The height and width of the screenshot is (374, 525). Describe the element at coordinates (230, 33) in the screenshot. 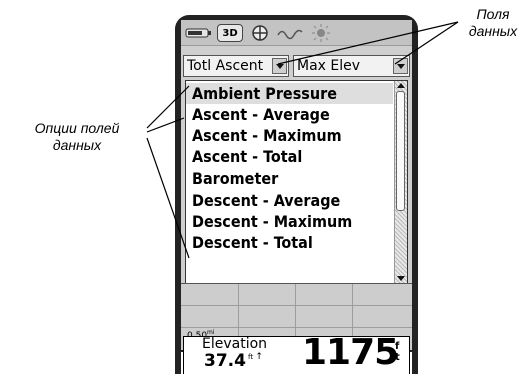

I see `gps-3d-icon: 3D` at that location.